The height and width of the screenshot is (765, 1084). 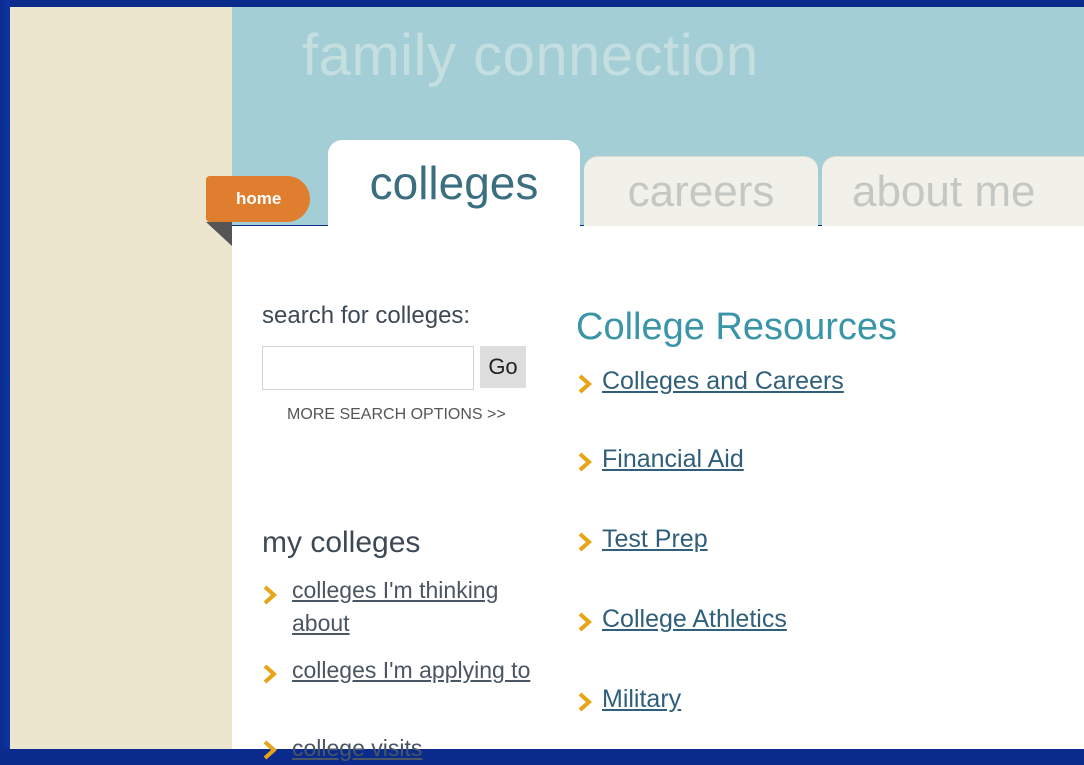 What do you see at coordinates (396, 415) in the screenshot?
I see `more-search-options-link: MORE SEARCH OPTIONS >>` at bounding box center [396, 415].